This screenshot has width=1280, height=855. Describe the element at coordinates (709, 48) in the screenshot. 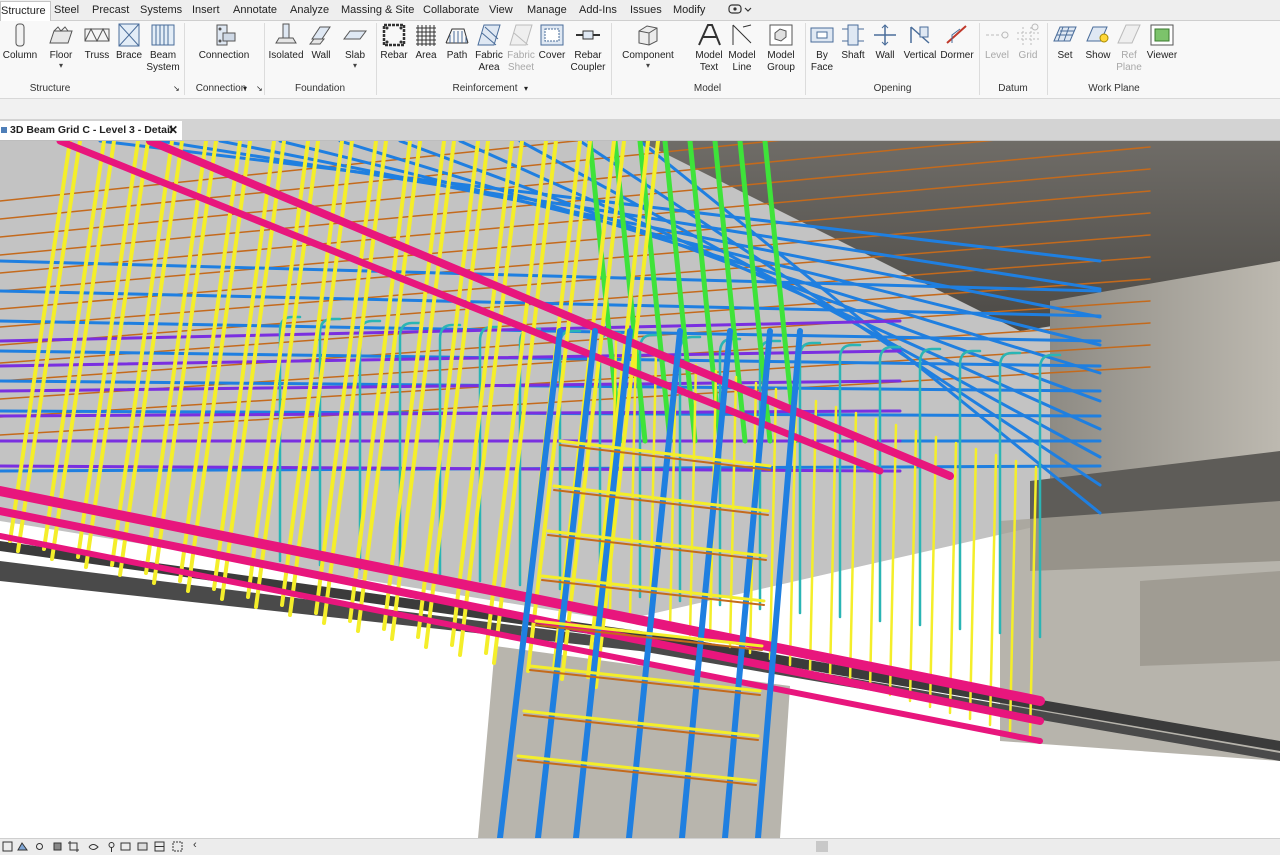

I see `model-text-button: Model Text` at that location.